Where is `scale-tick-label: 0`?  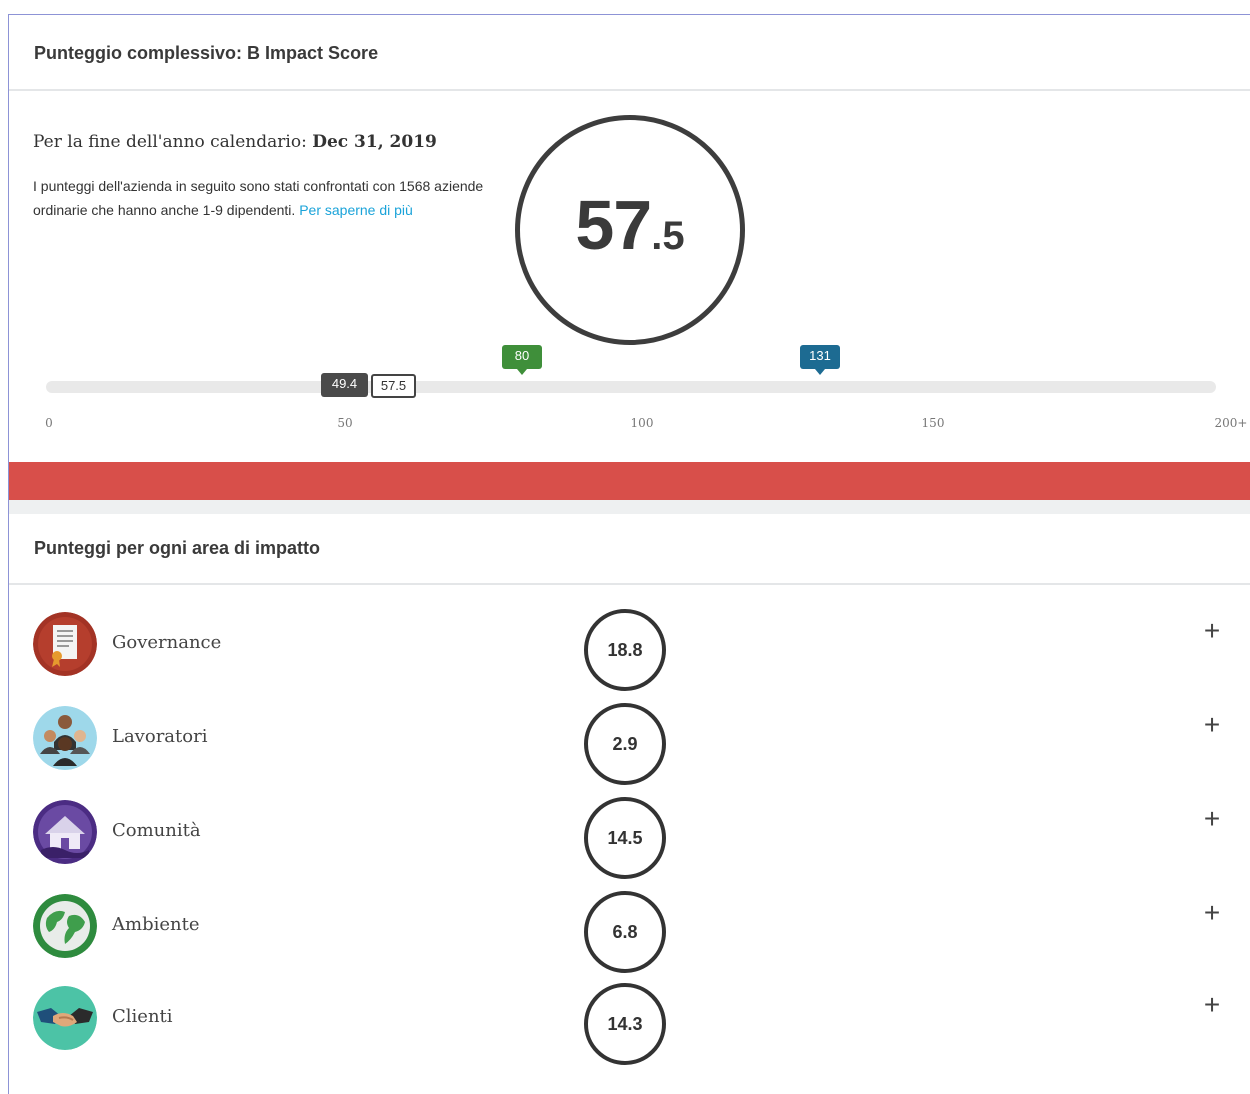
scale-tick-label: 0 is located at coordinates (49, 423).